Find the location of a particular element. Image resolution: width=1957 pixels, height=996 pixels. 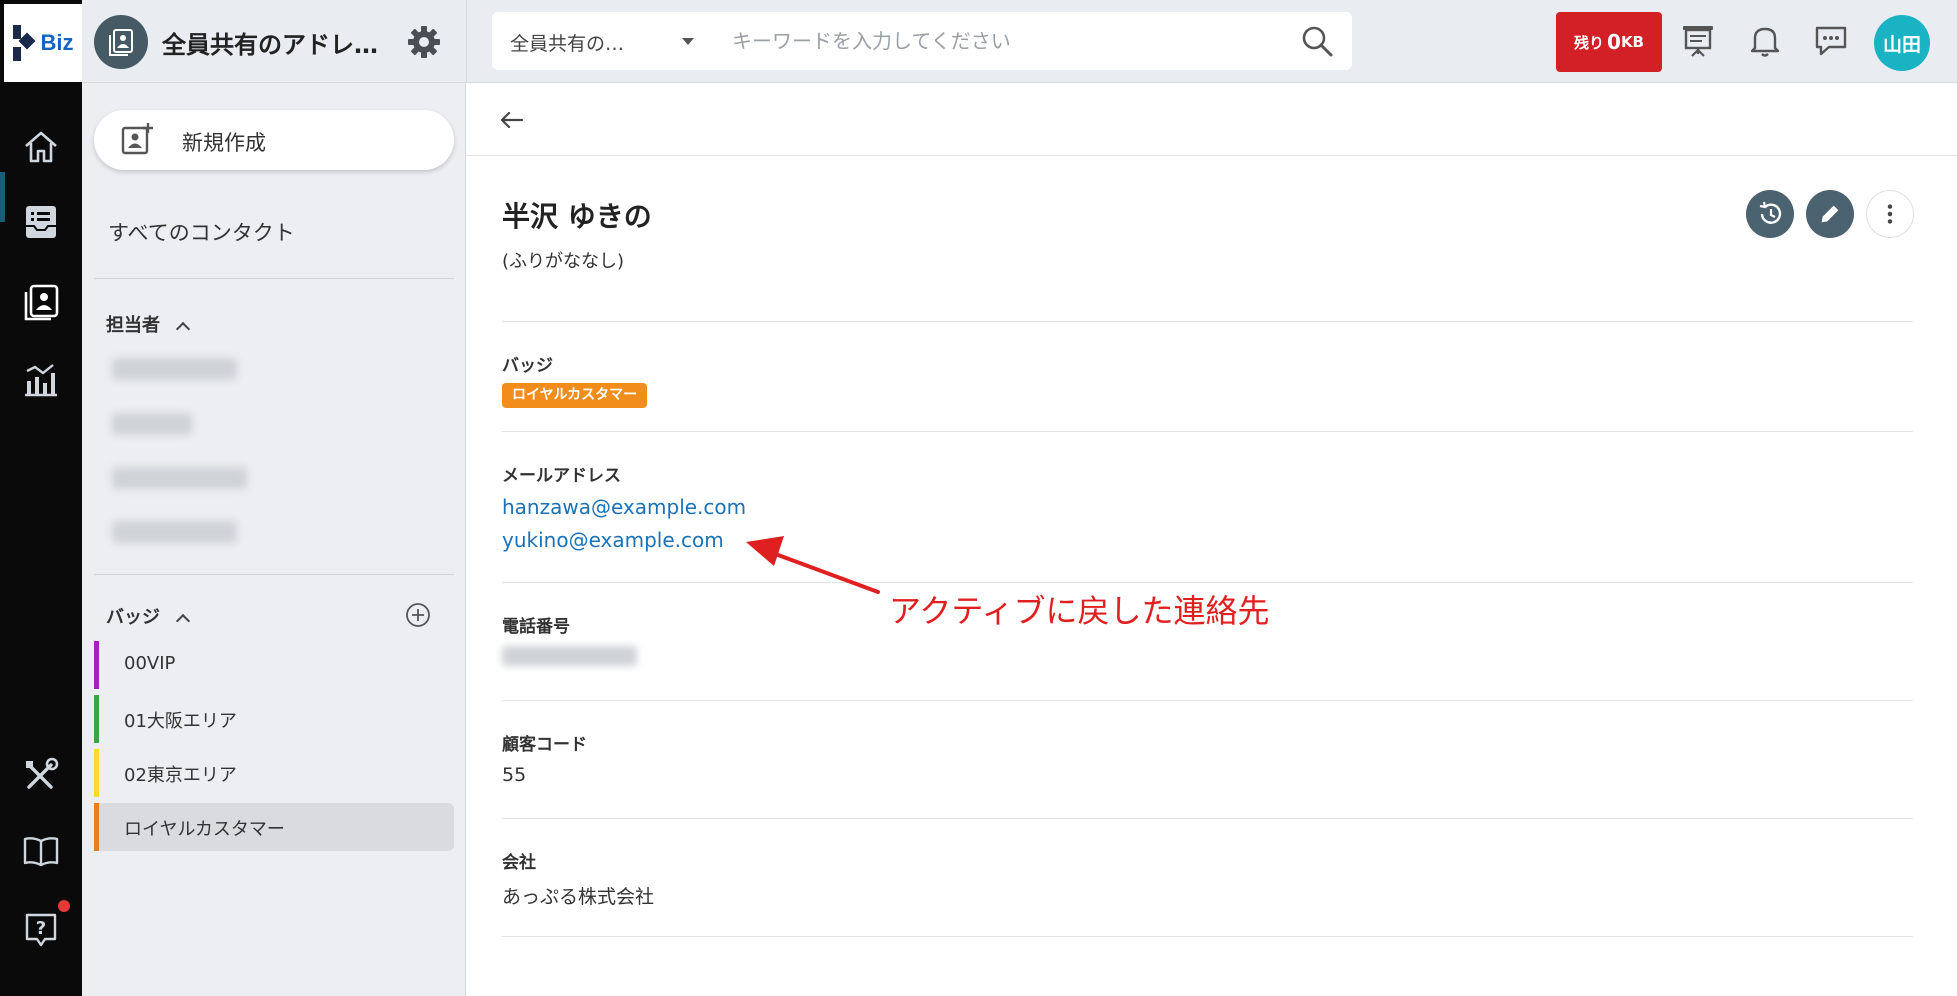

logo-text: Biz is located at coordinates (57, 42).